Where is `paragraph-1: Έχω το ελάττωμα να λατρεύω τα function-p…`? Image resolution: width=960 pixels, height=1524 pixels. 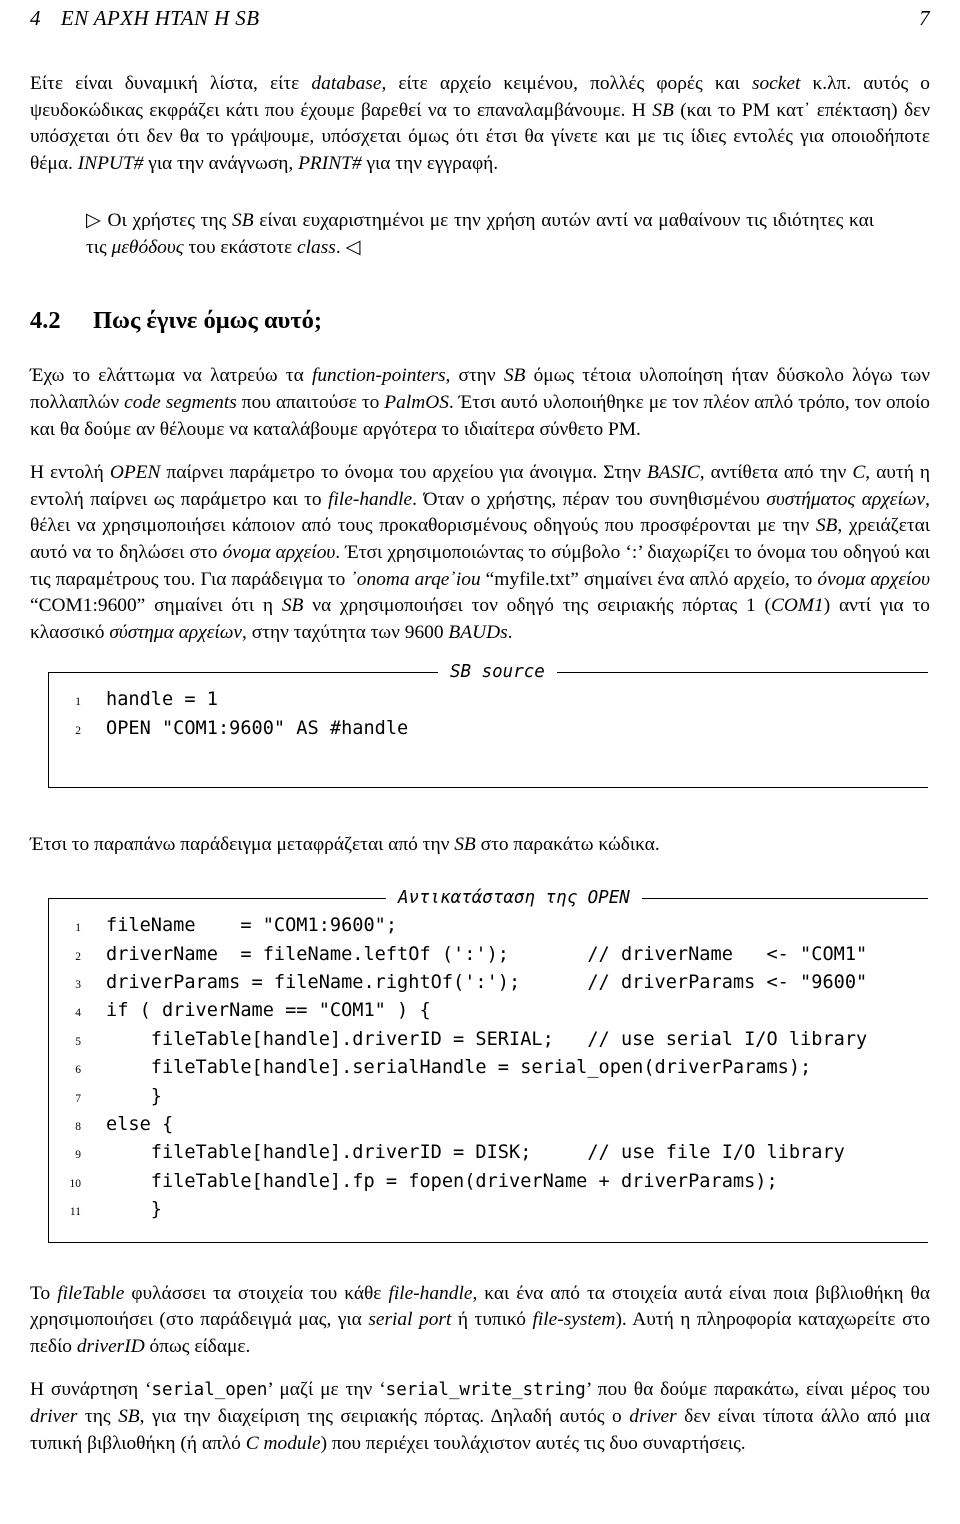
paragraph-1: Έχω το ελάττωμα να λατρεύω τα function-p… is located at coordinates (480, 403).